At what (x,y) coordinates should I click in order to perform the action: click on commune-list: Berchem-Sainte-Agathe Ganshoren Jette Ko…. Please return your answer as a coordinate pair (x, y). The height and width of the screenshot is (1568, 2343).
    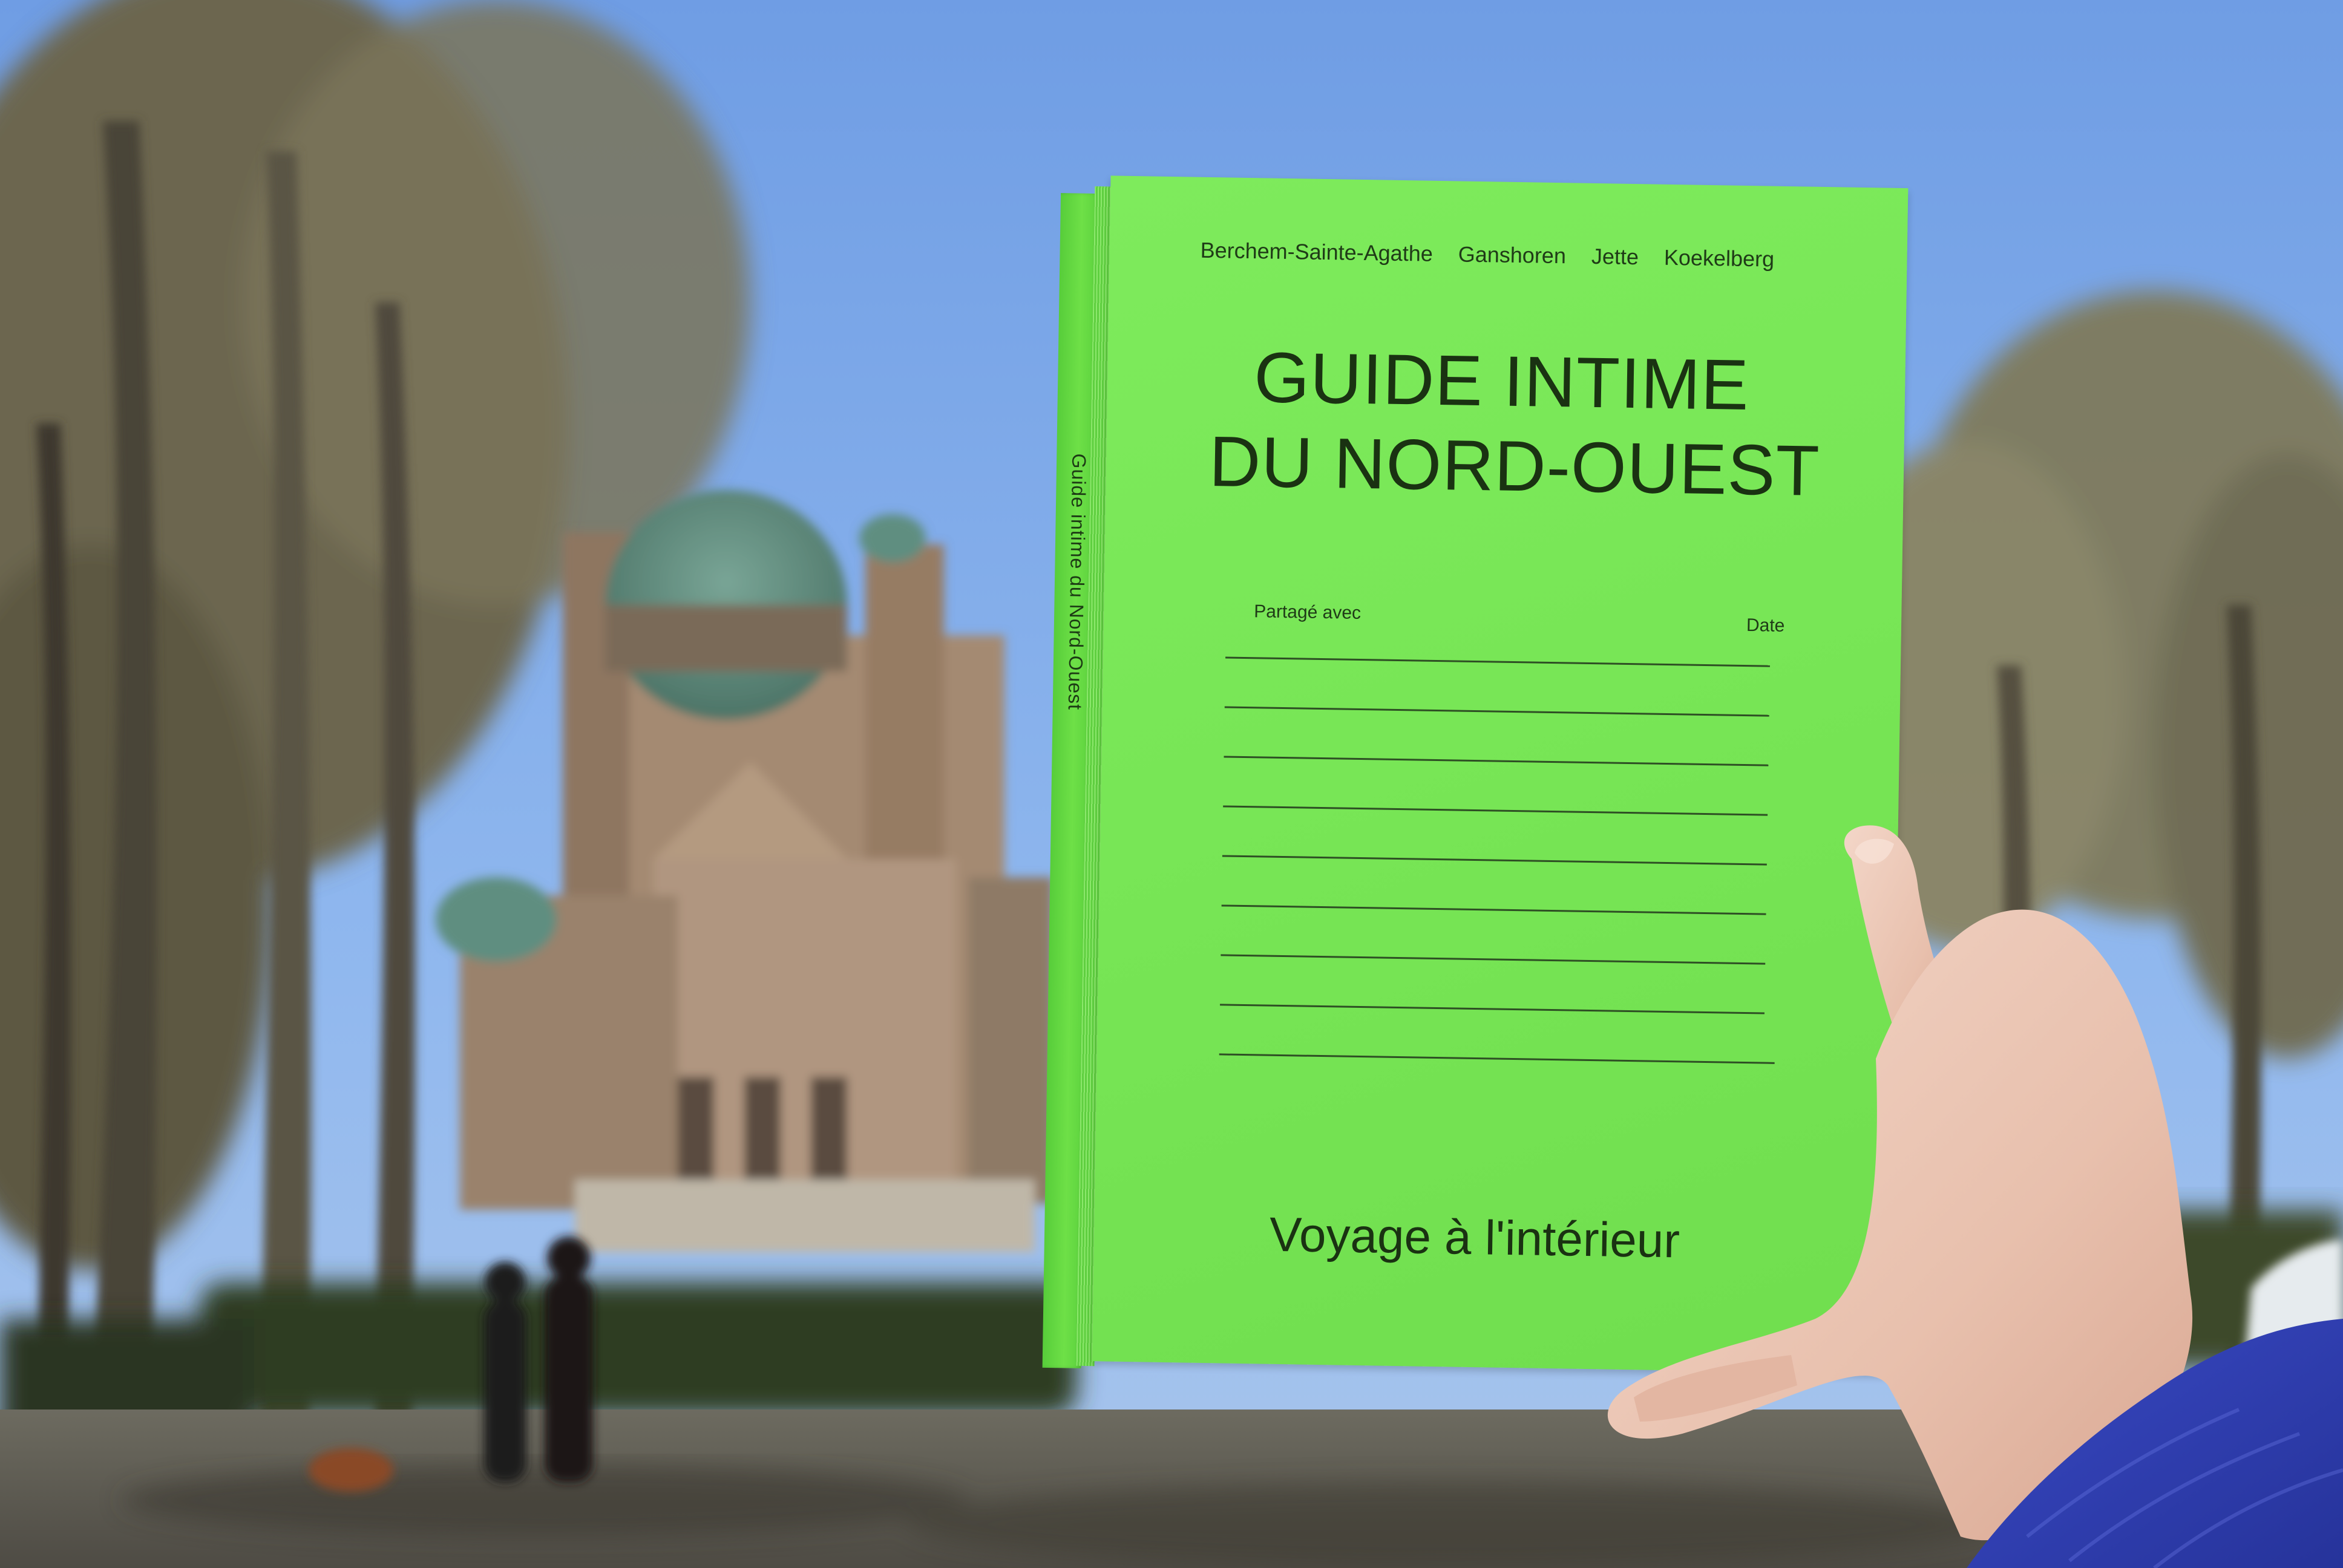
    Looking at the image, I should click on (1521, 256).